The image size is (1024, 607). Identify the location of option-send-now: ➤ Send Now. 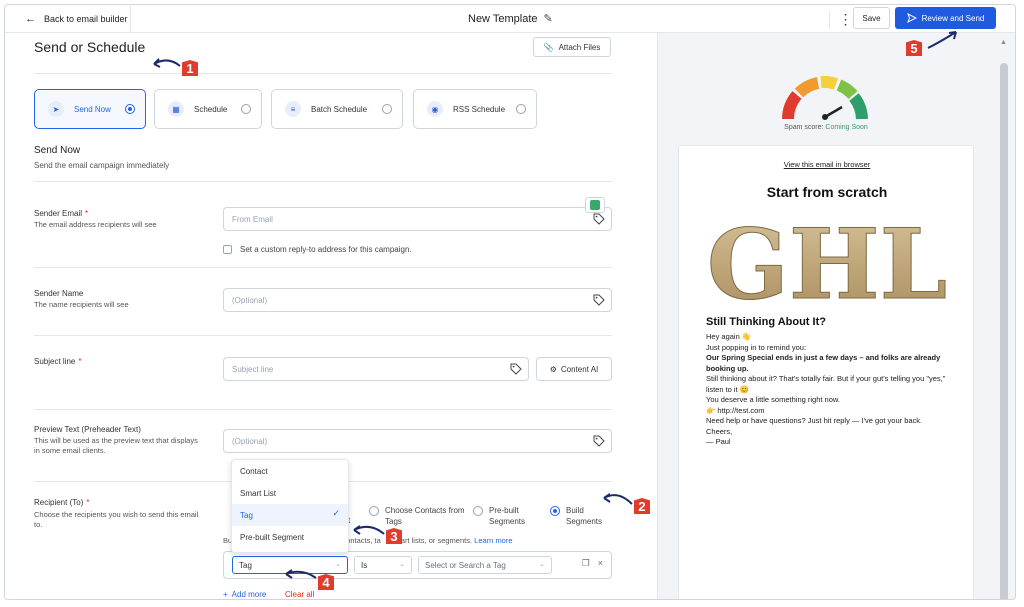
(90, 109).